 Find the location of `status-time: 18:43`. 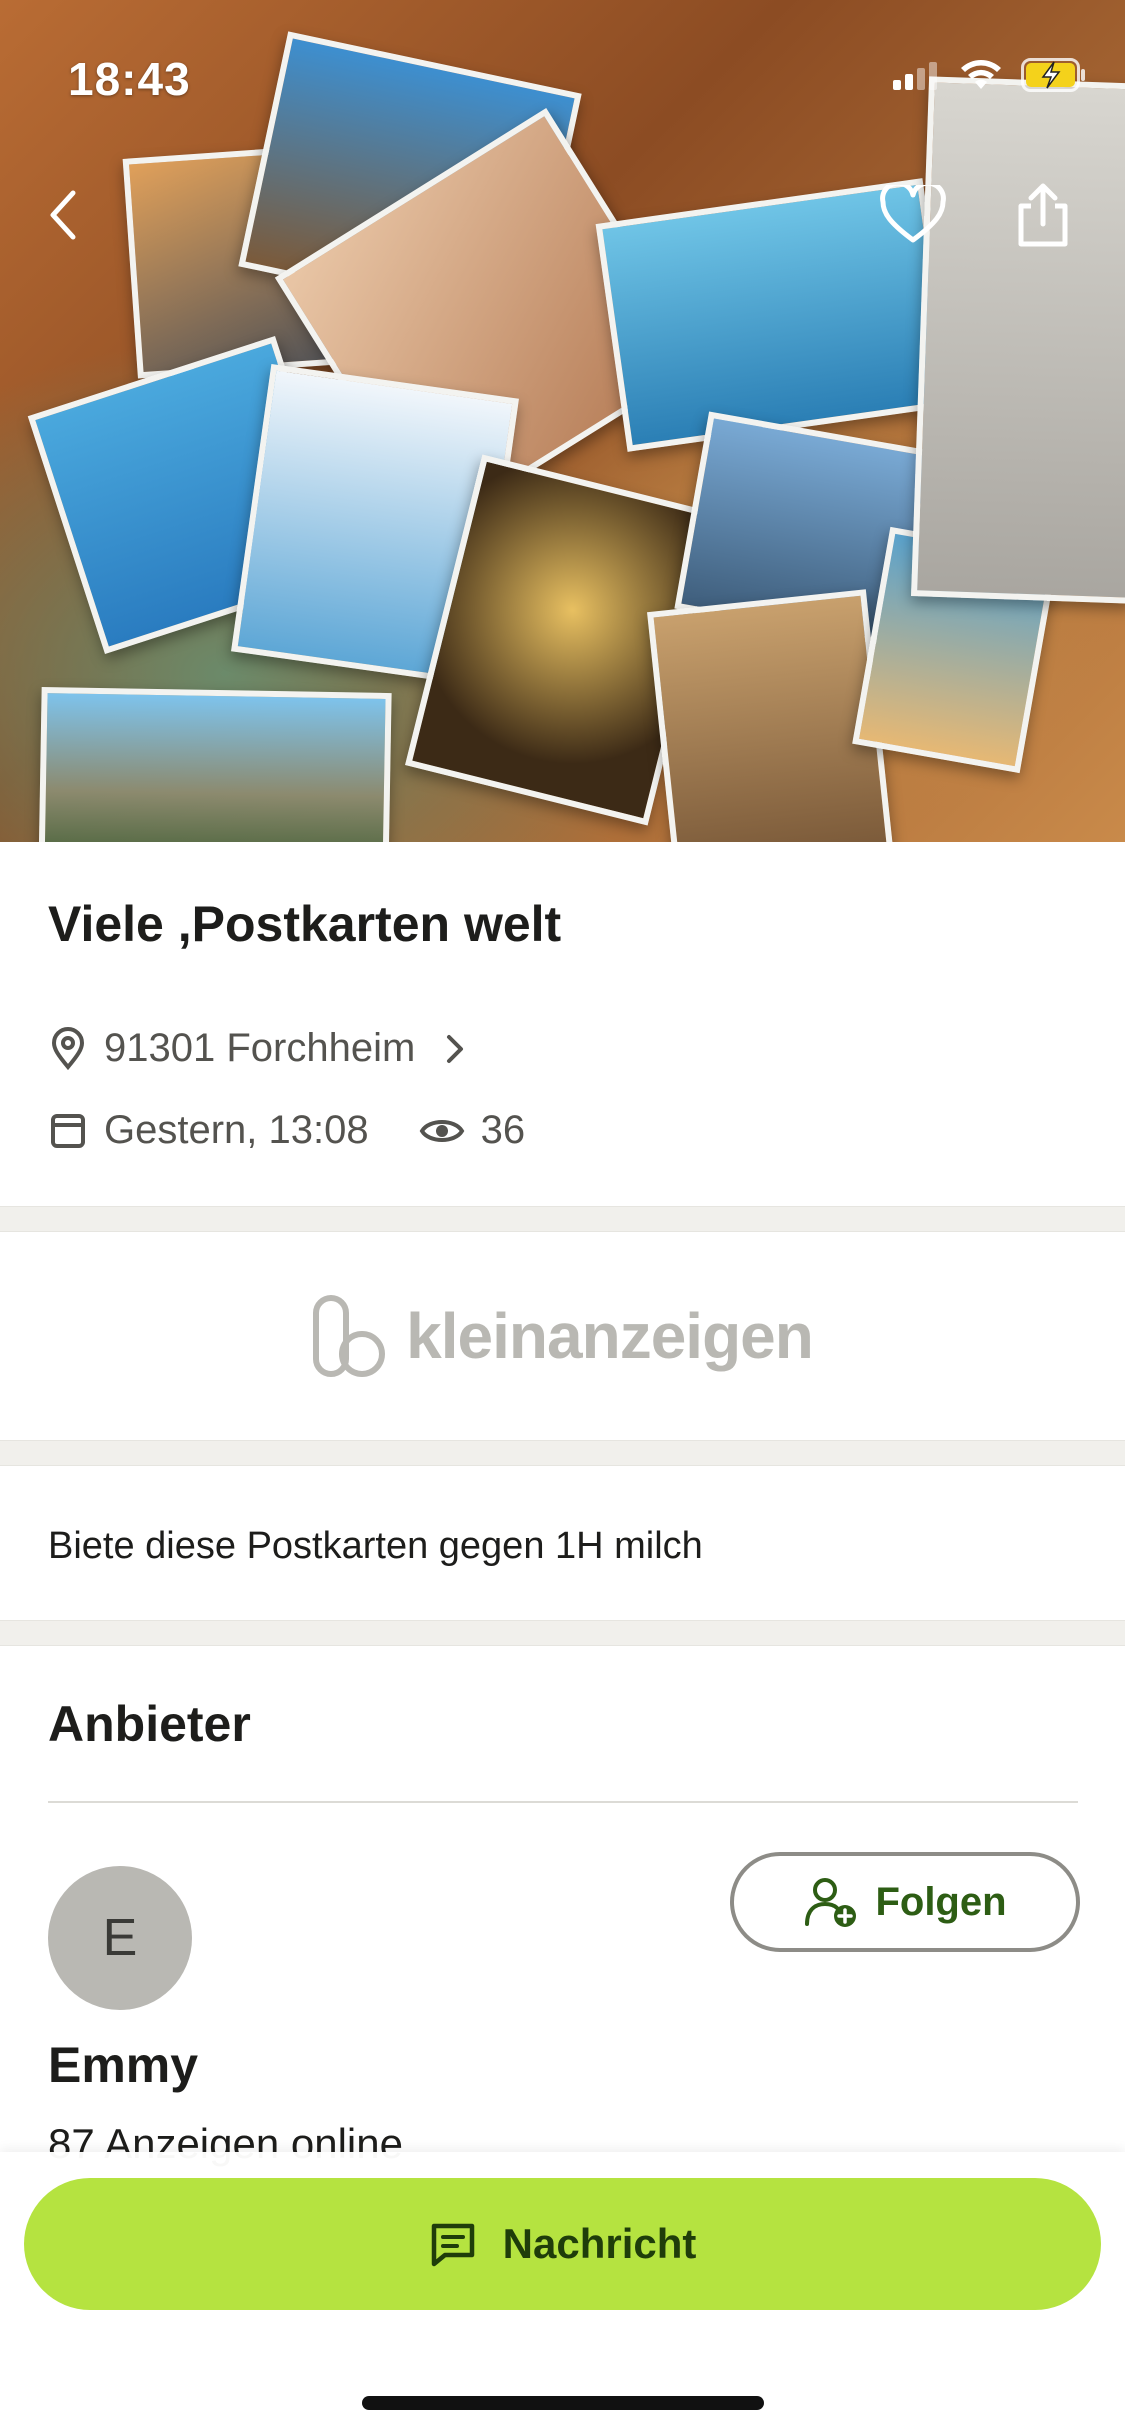

status-time: 18:43 is located at coordinates (129, 79).